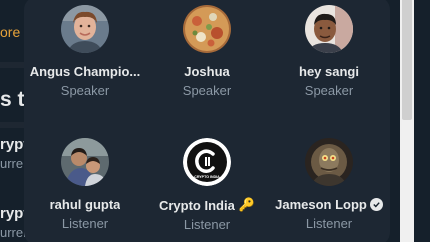 The image size is (430, 242). Describe the element at coordinates (329, 29) in the screenshot. I see `sangi-avatar` at that location.